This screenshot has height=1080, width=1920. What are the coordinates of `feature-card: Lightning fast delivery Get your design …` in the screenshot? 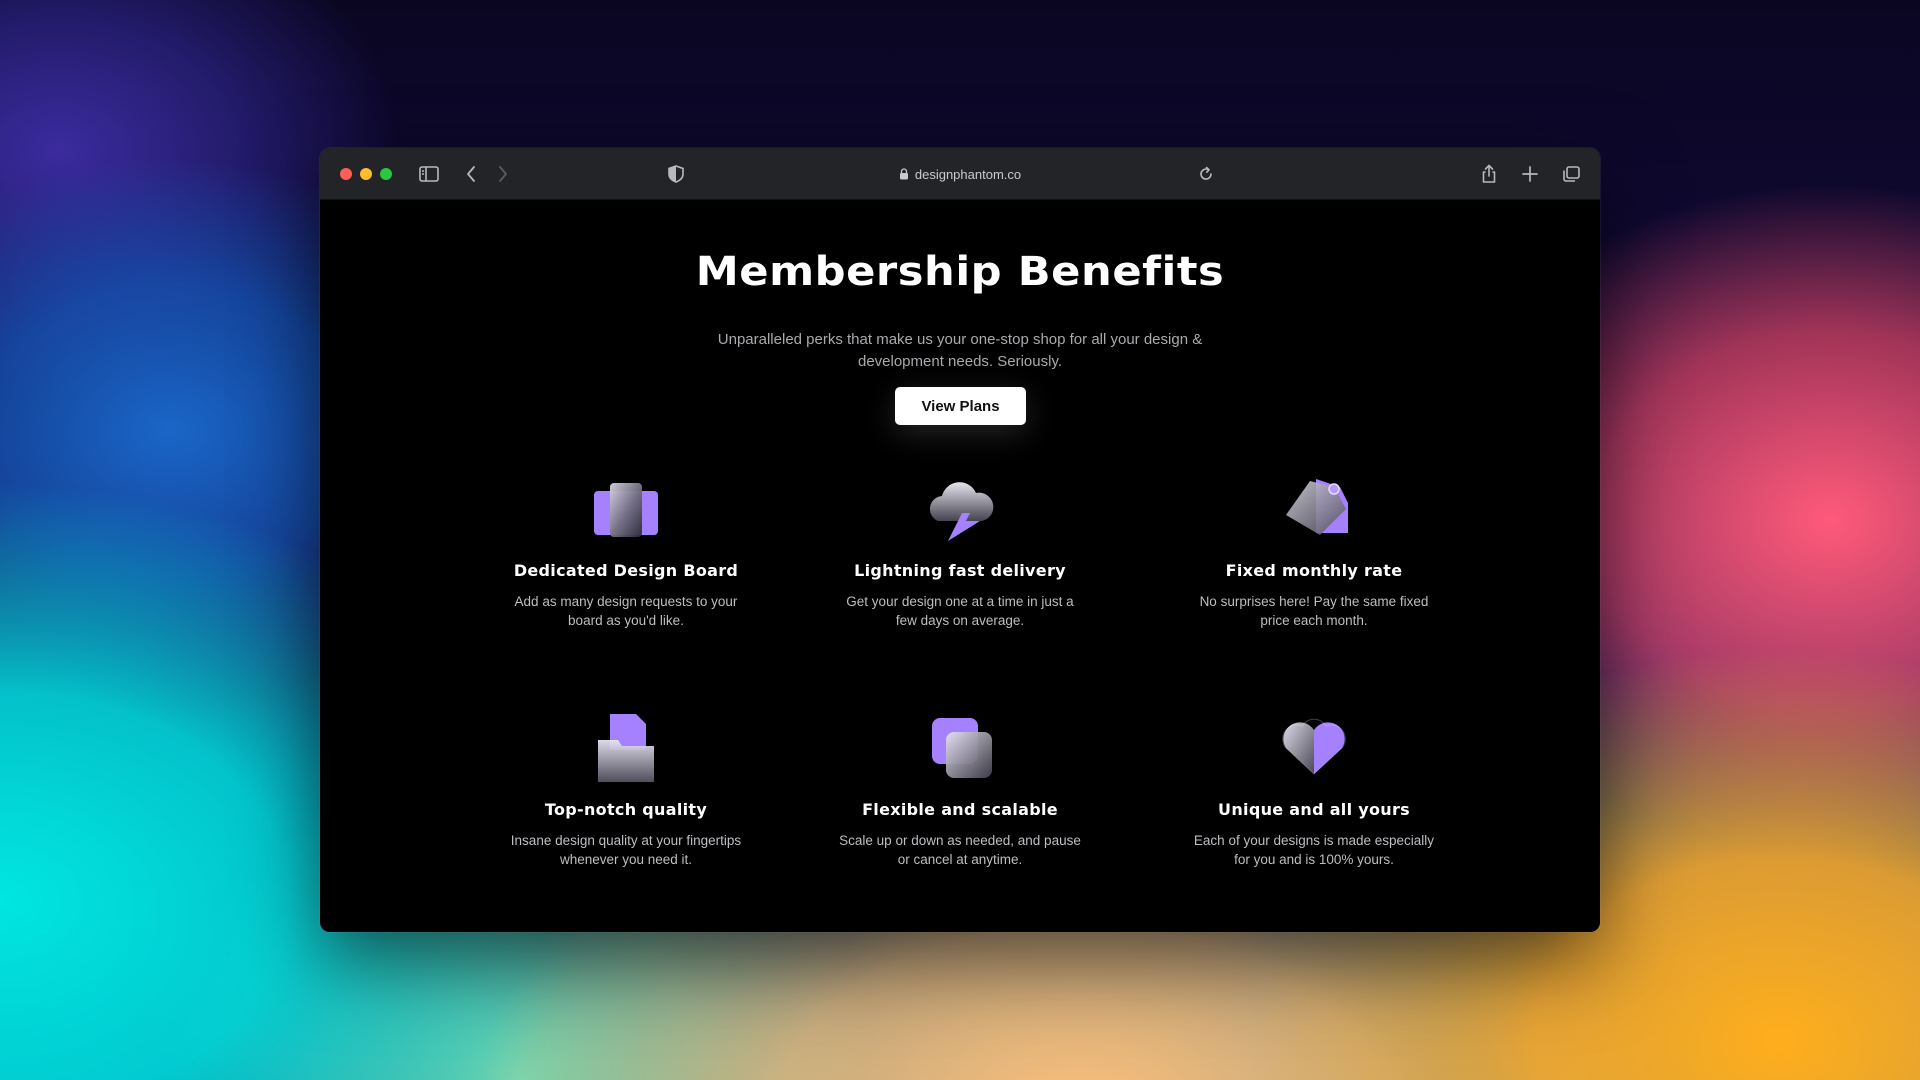 It's located at (960, 549).